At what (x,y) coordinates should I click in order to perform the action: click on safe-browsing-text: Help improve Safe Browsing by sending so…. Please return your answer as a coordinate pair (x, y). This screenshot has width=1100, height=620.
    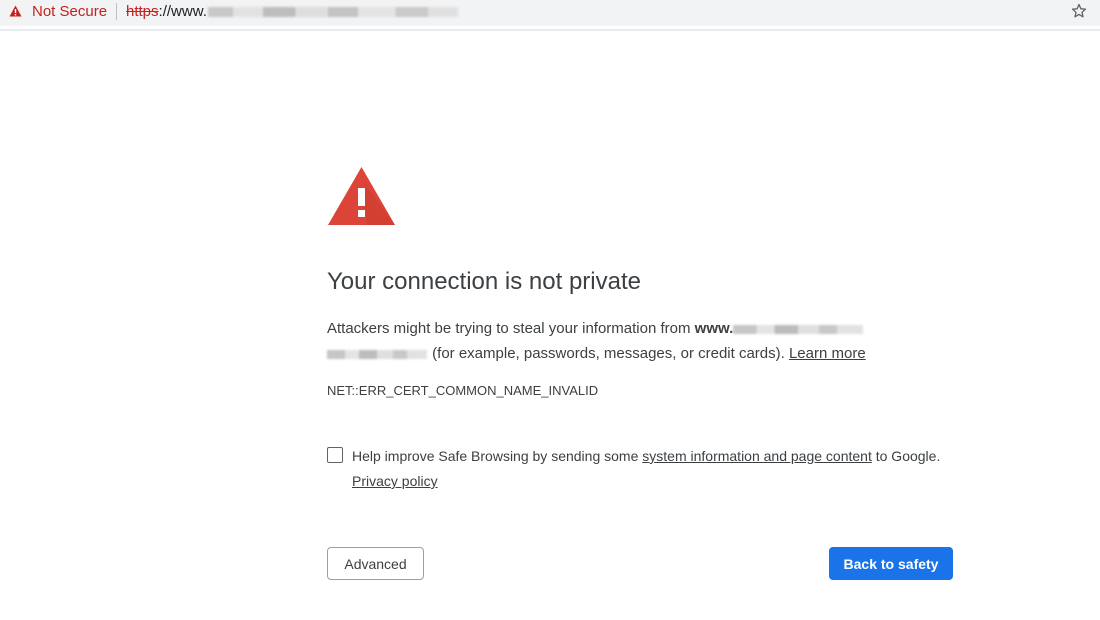
    Looking at the image, I should click on (657, 469).